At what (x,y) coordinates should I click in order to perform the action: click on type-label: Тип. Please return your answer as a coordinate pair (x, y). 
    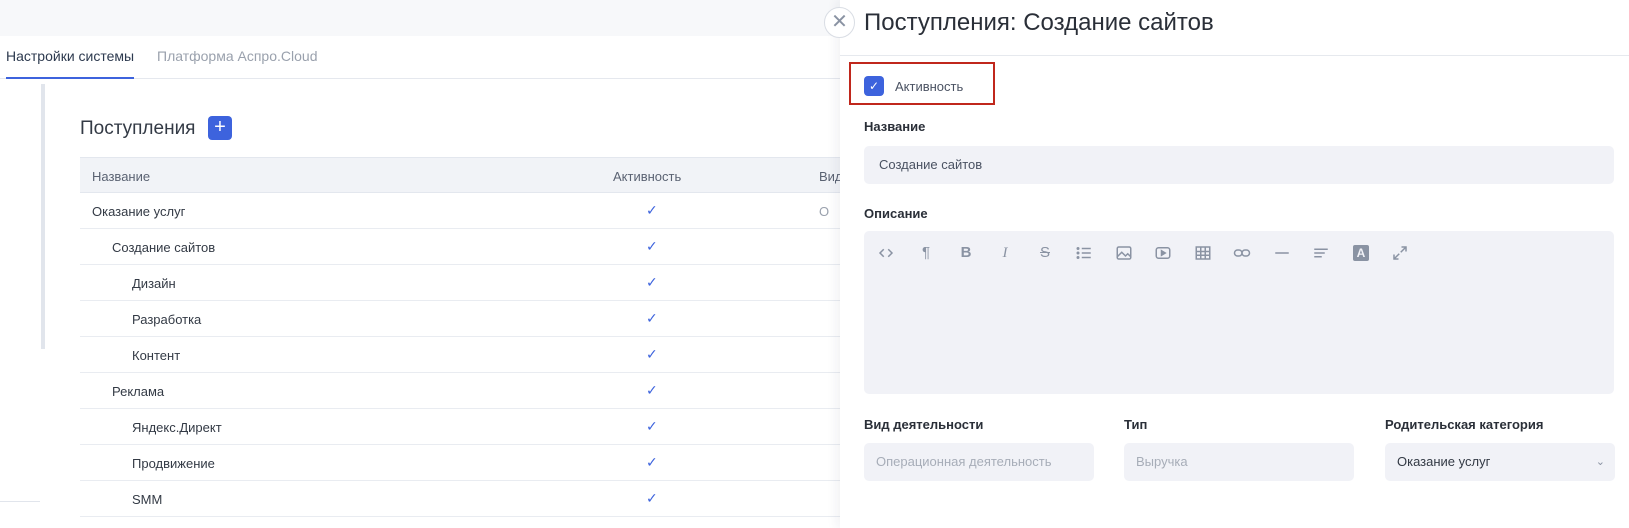
    Looking at the image, I should click on (1136, 424).